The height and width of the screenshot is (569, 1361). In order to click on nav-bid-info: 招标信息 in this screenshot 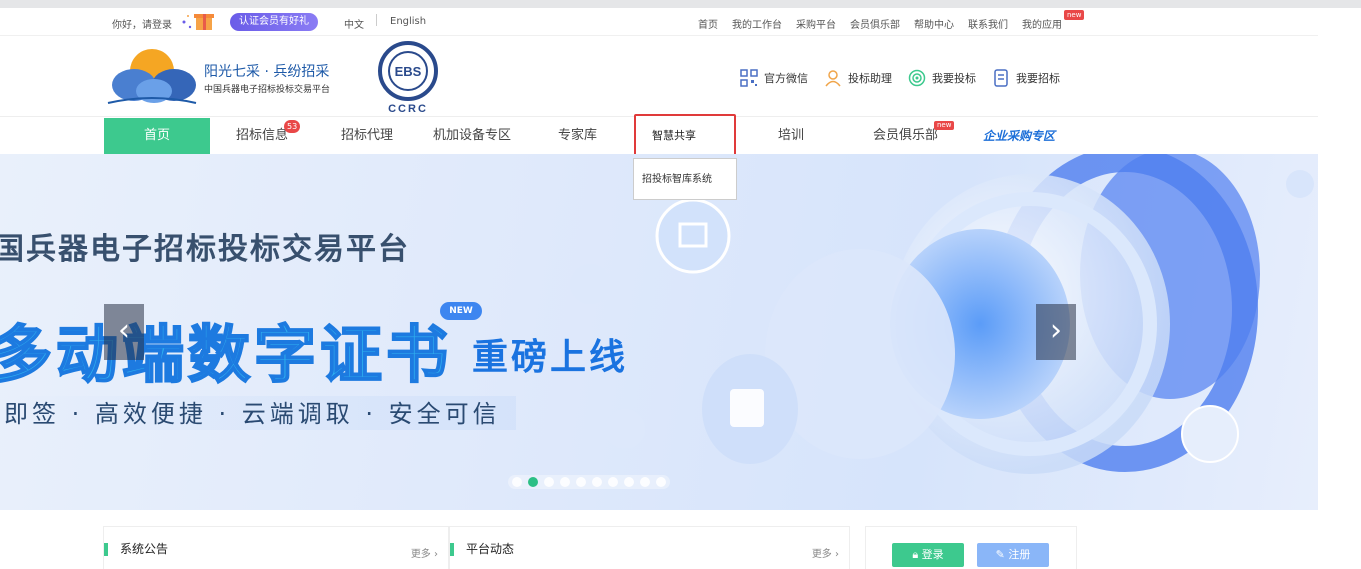, I will do `click(262, 136)`.